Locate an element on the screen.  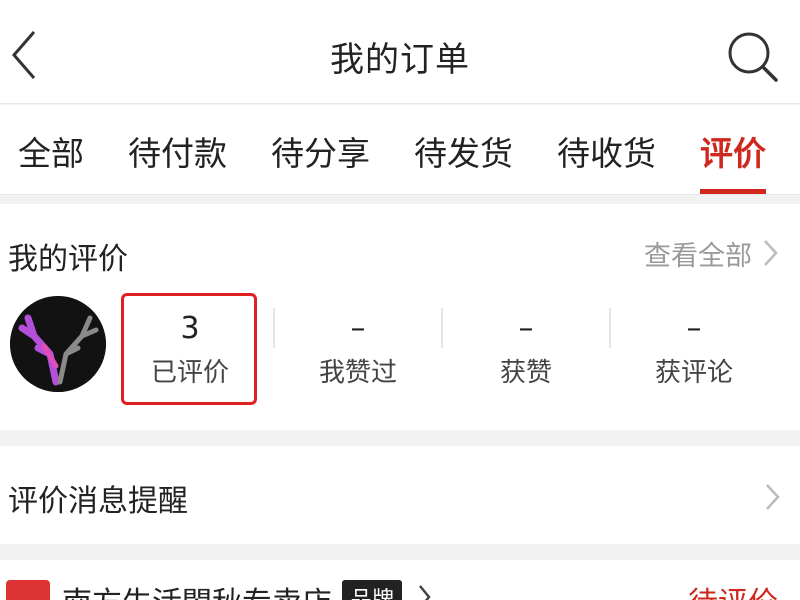
tab-pending-share: 待分享 is located at coordinates (320, 151).